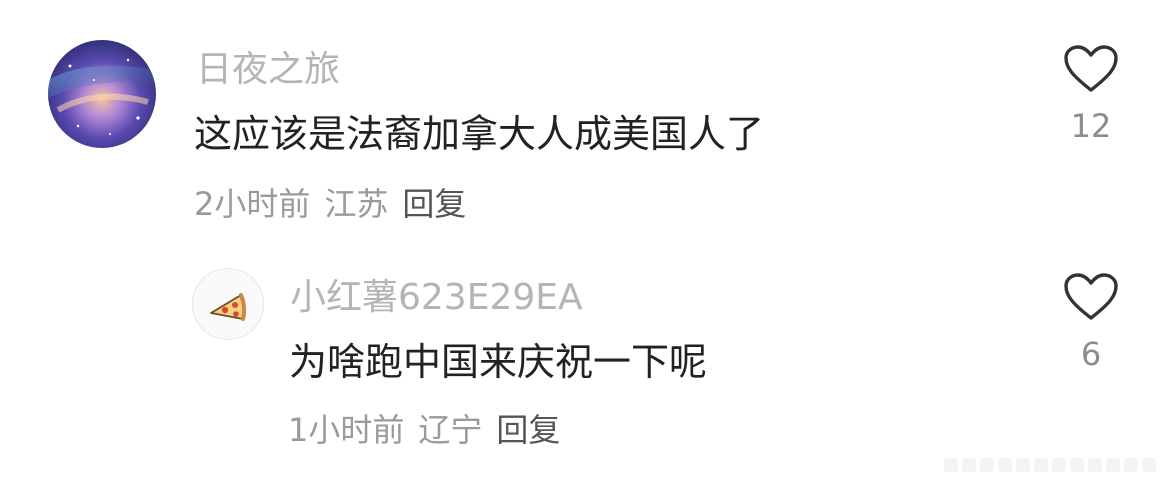 This screenshot has width=1170, height=490. Describe the element at coordinates (228, 307) in the screenshot. I see `pizza-icon` at that location.